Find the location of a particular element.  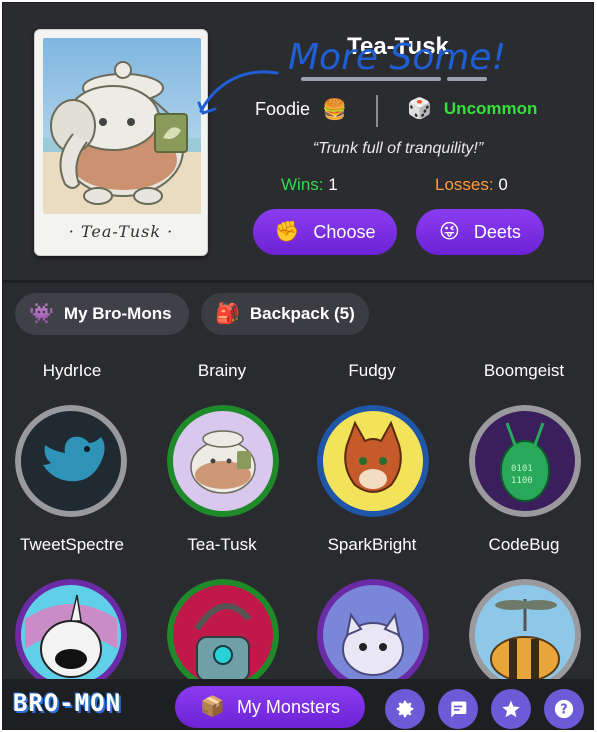

category-row: Foodie 🍔 is located at coordinates (301, 109).